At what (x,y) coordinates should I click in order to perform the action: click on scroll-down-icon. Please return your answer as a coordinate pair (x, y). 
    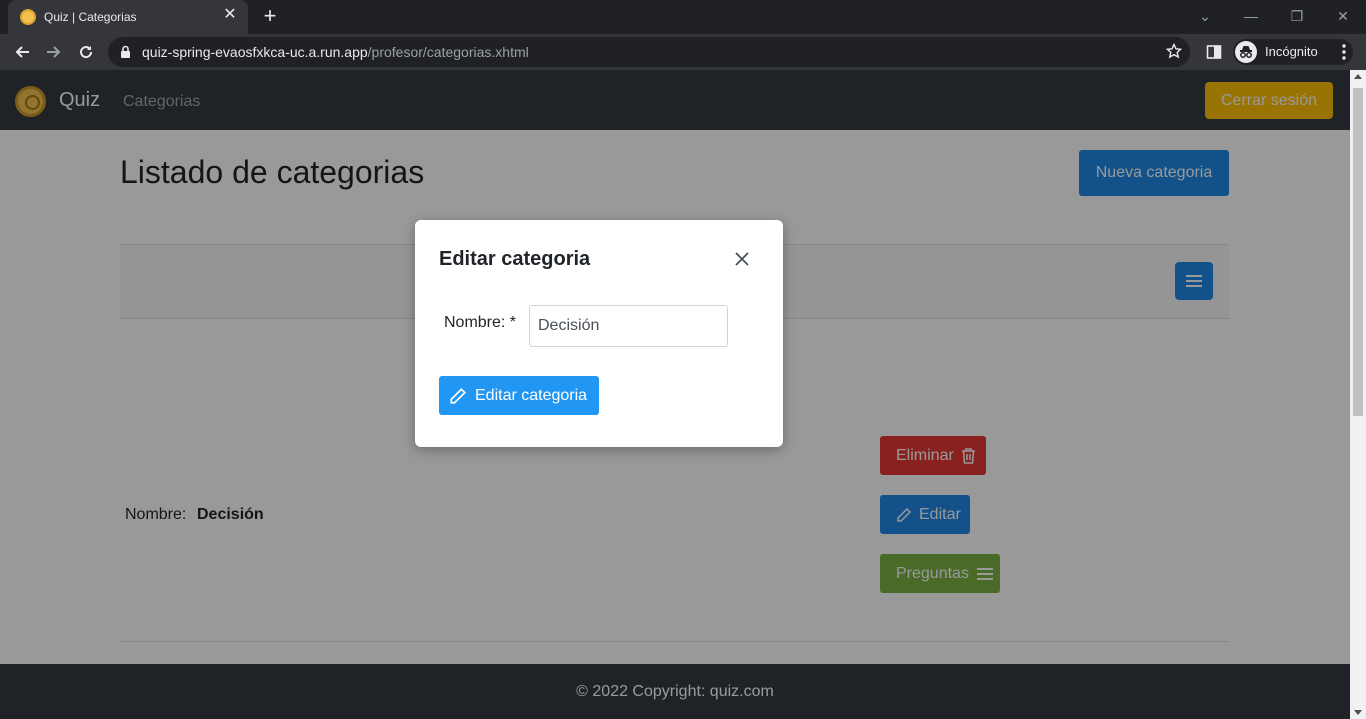
    Looking at the image, I should click on (1358, 712).